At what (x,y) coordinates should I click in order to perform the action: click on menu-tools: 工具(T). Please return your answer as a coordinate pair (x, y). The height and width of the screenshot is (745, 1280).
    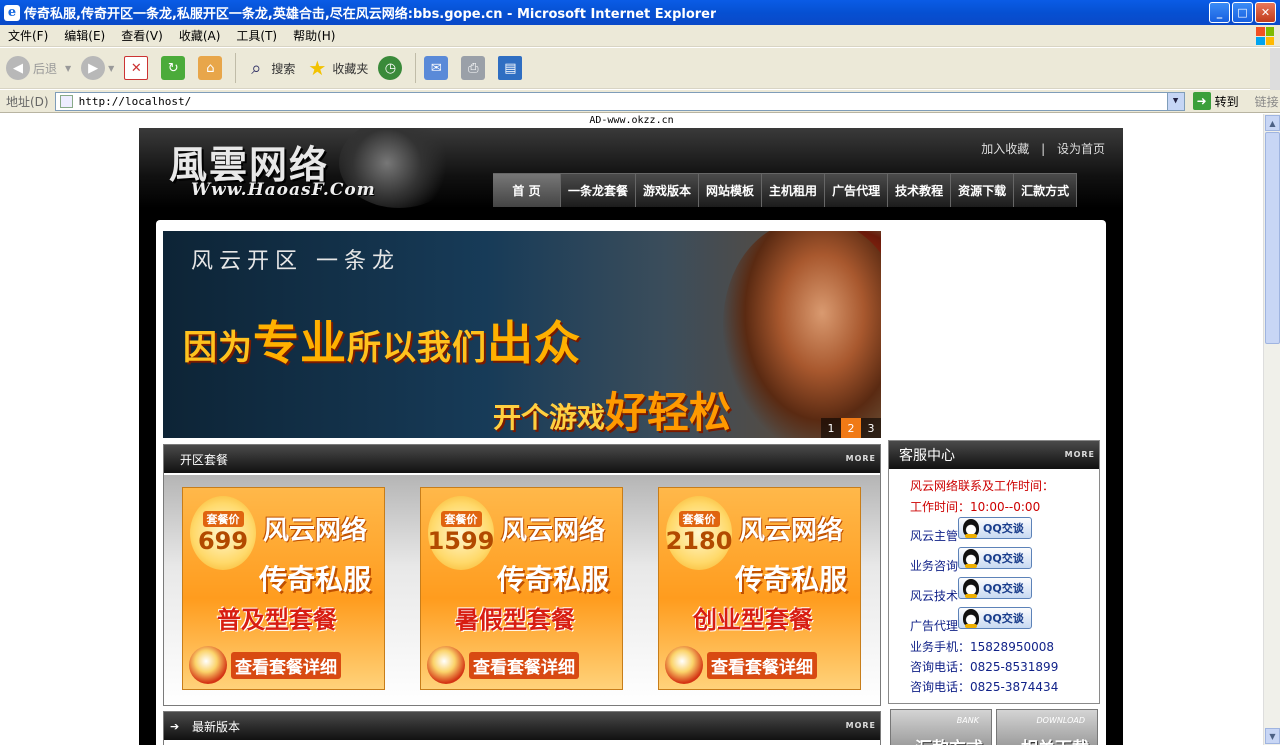
    Looking at the image, I should click on (256, 35).